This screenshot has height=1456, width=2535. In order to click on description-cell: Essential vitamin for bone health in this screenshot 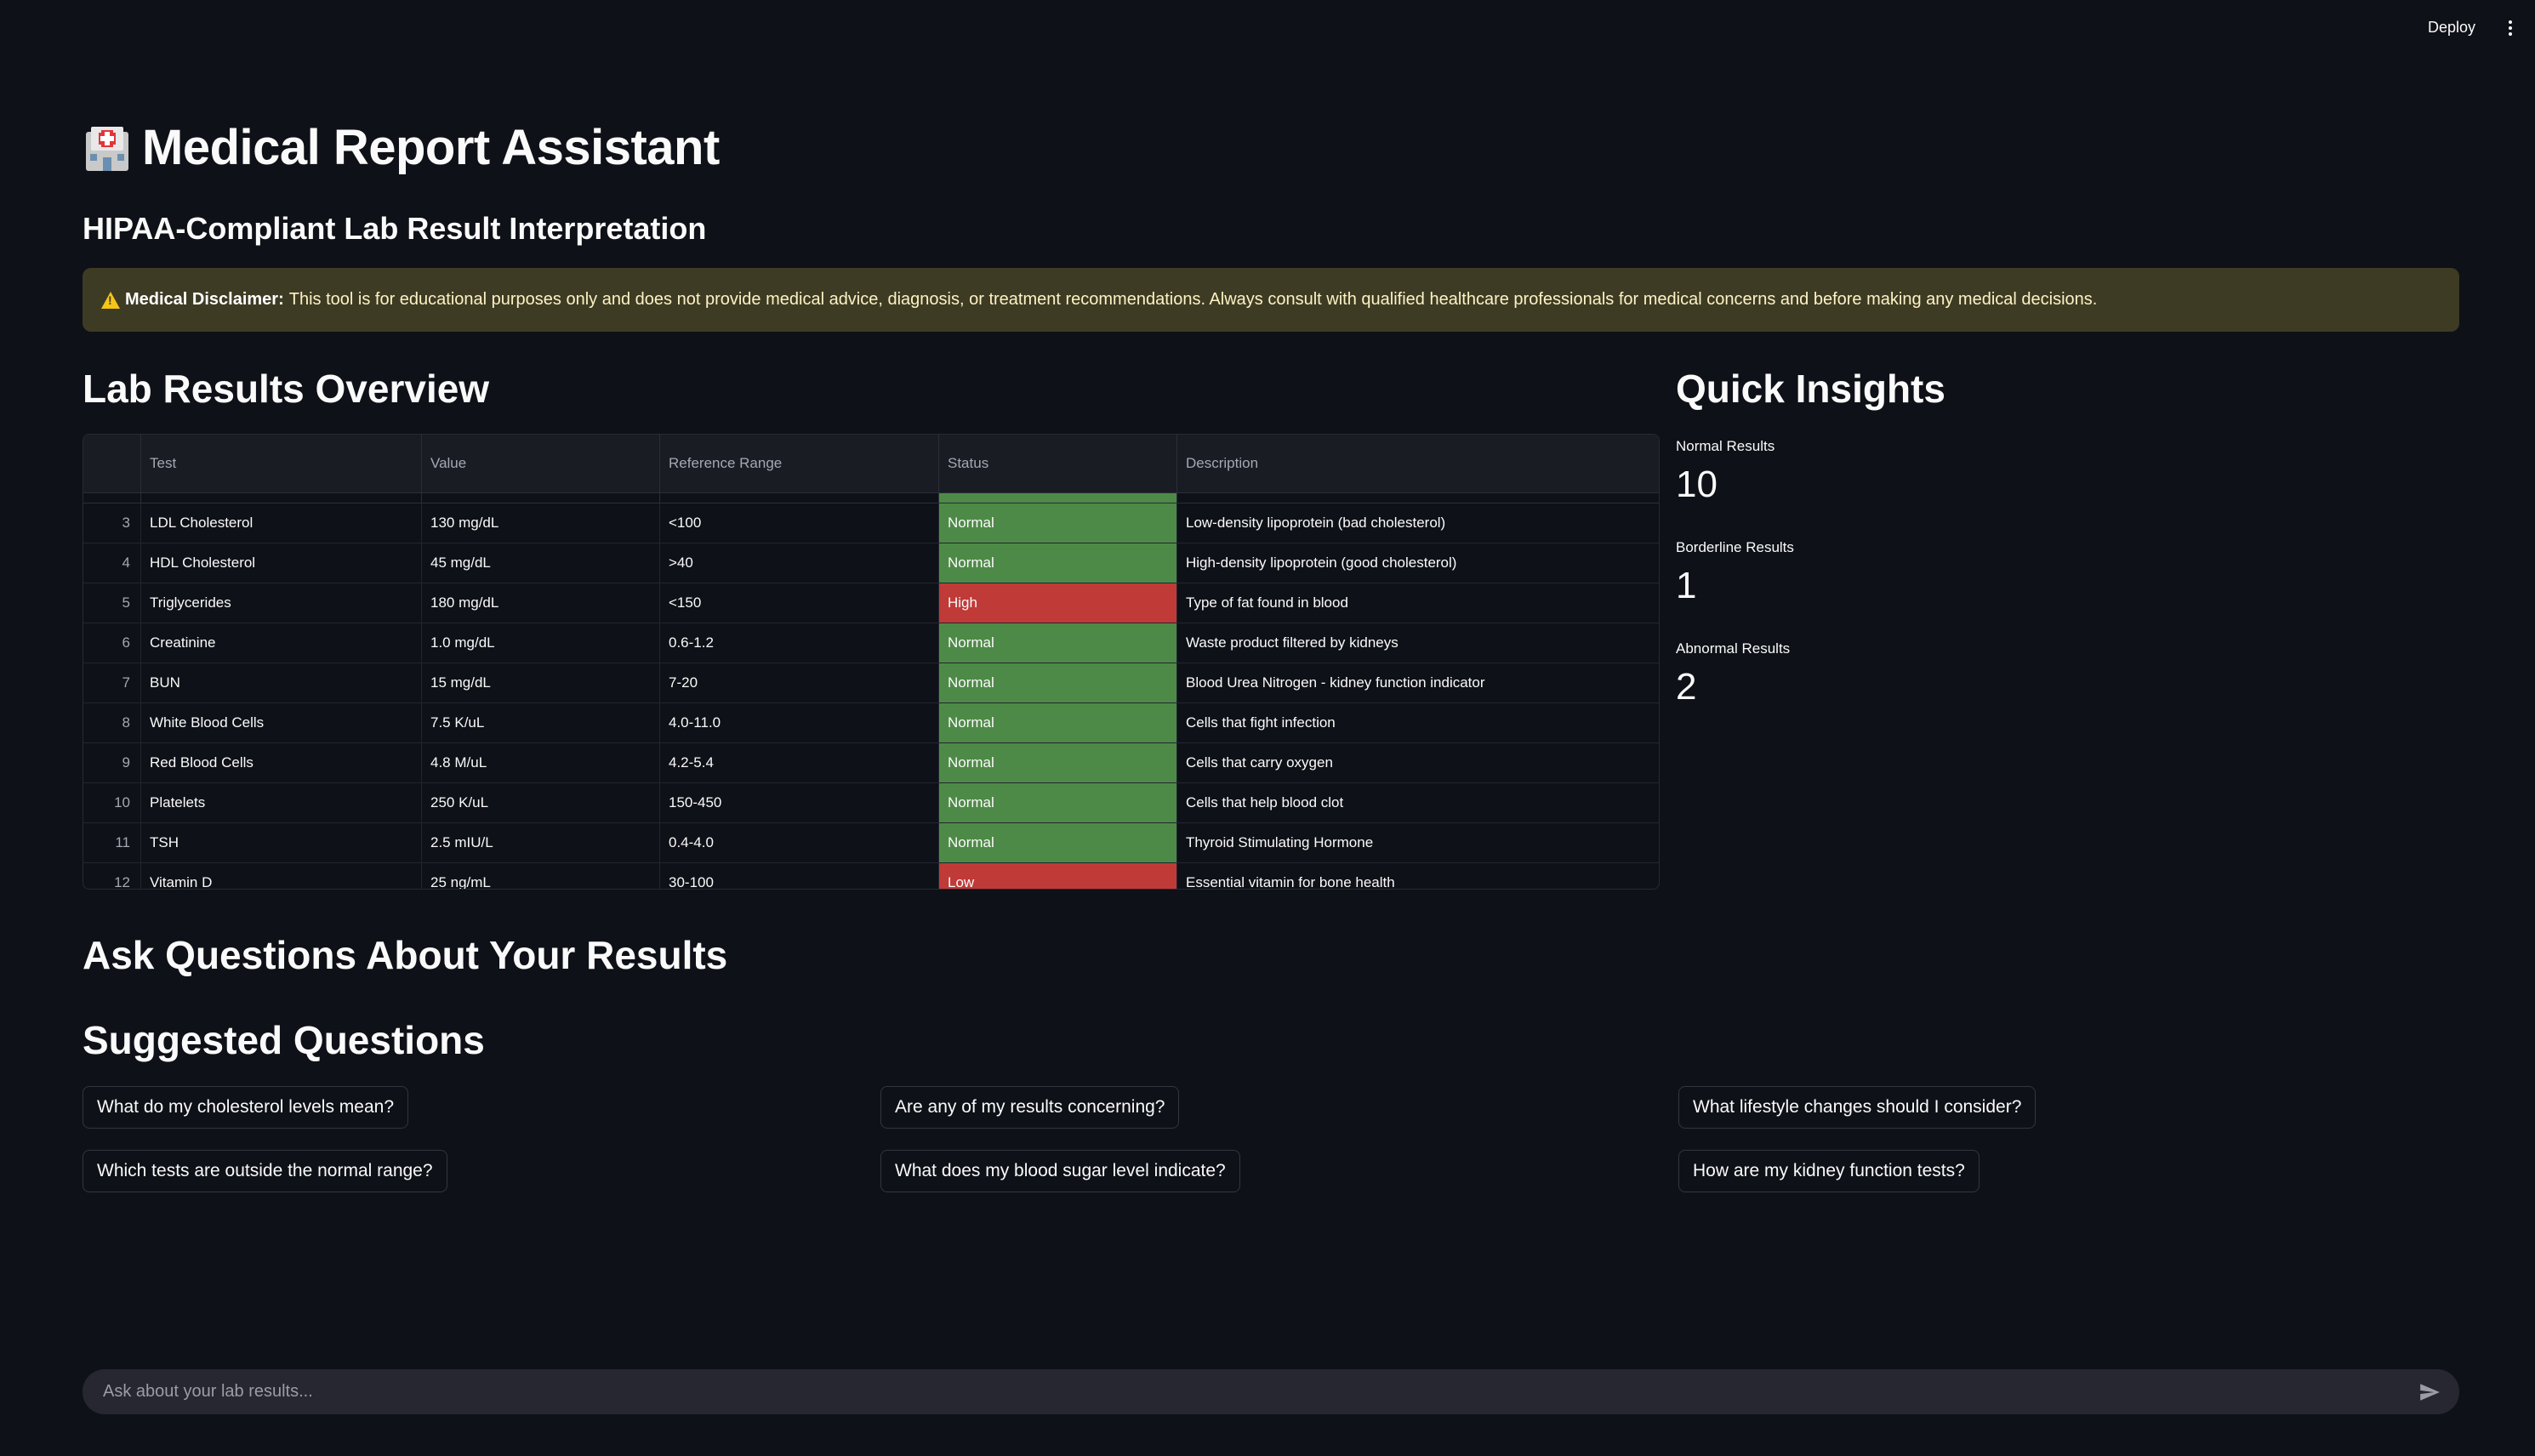, I will do `click(1418, 876)`.